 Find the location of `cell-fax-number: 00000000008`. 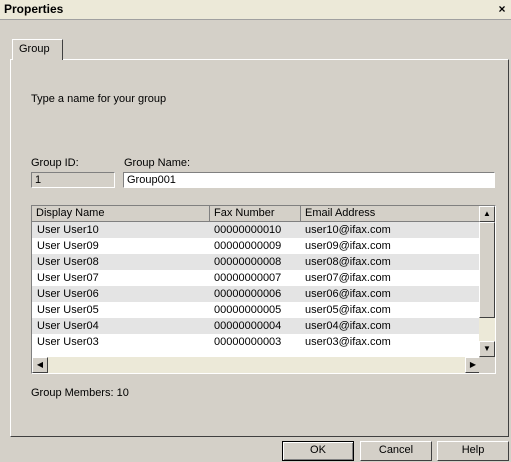

cell-fax-number: 00000000008 is located at coordinates (248, 262).